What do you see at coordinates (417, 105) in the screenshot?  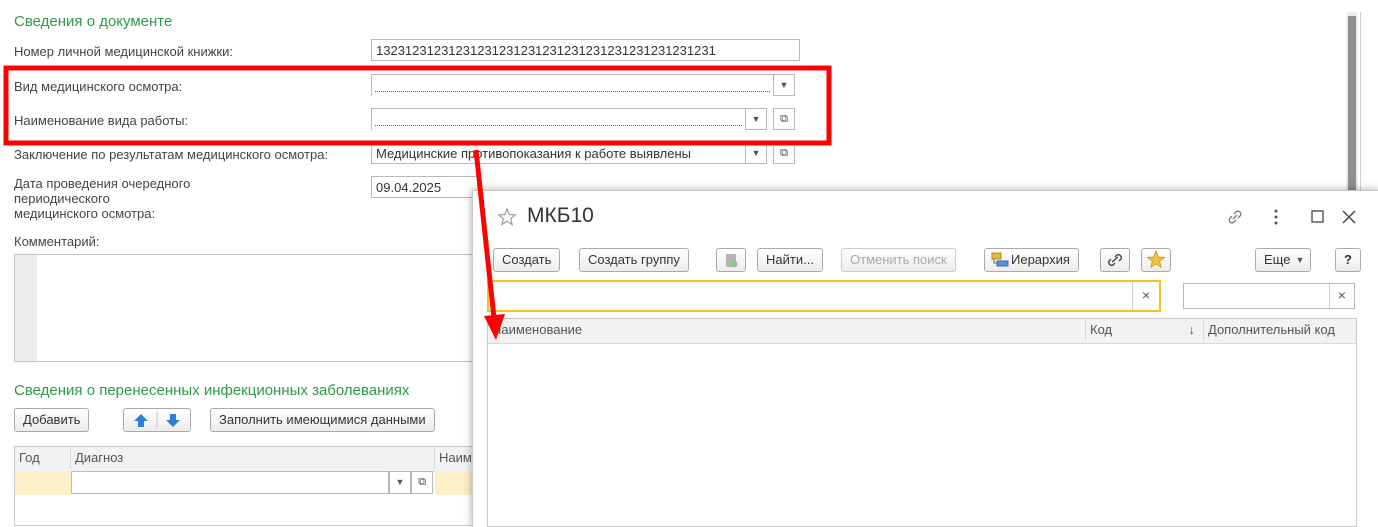 I see `highlight-rect` at bounding box center [417, 105].